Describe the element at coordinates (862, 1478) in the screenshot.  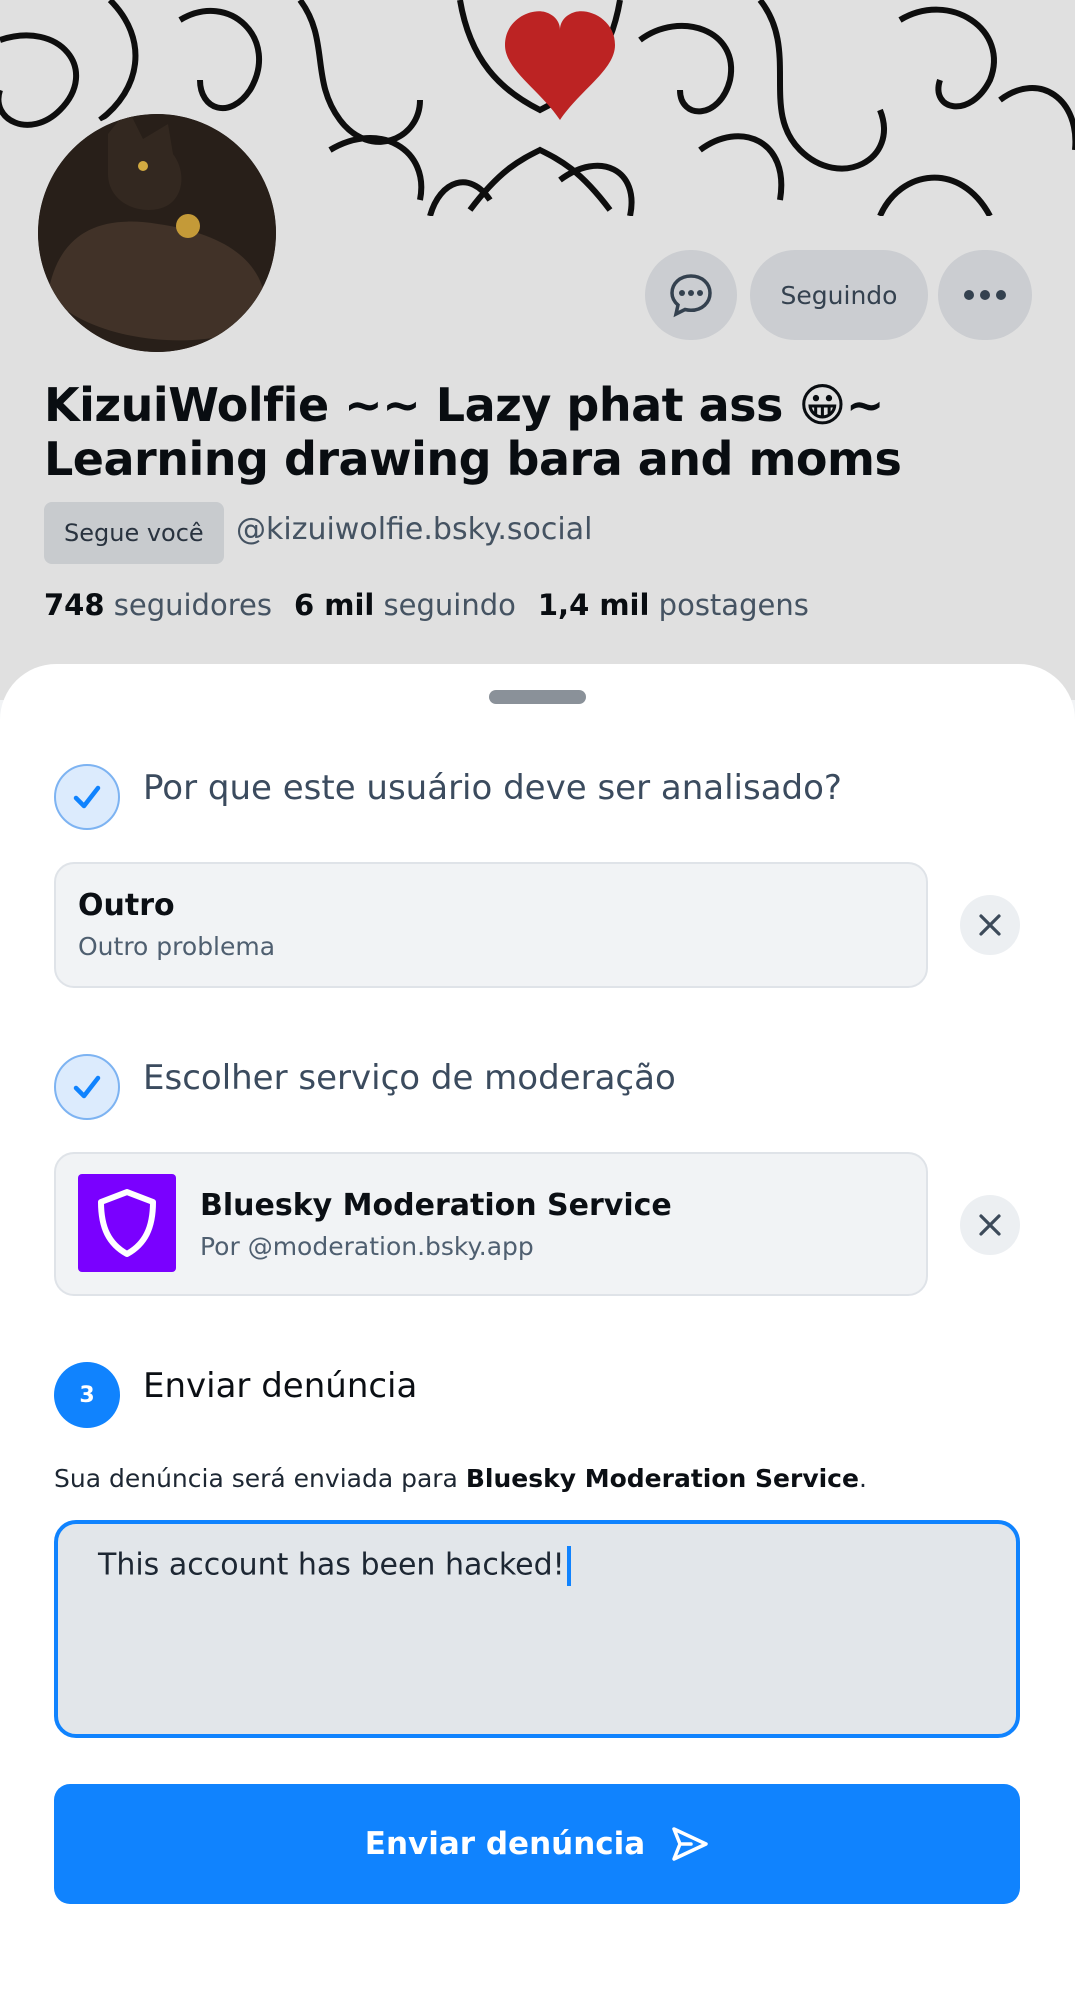
I see `info-suffix: .` at that location.